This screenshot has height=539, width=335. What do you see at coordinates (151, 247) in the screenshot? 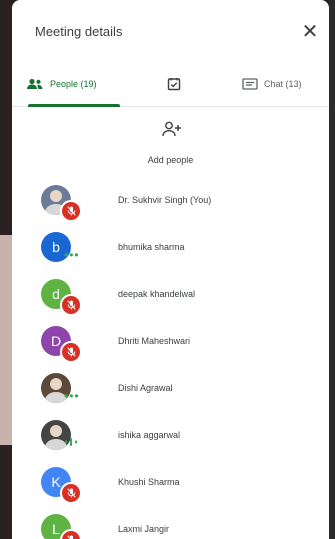
I see `participant-name: bhumika sharma` at bounding box center [151, 247].